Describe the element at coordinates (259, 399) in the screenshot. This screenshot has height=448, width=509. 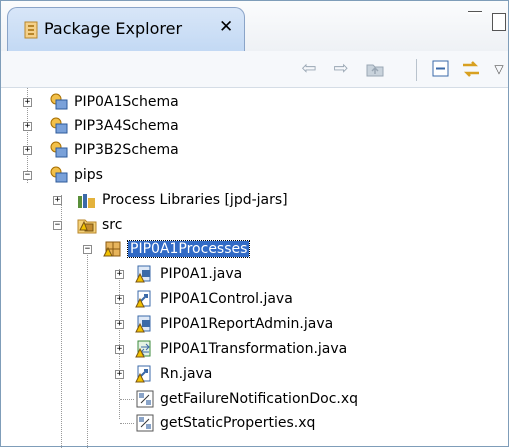
I see `tree-item-label: getFailureNotificationDoc.xq` at that location.